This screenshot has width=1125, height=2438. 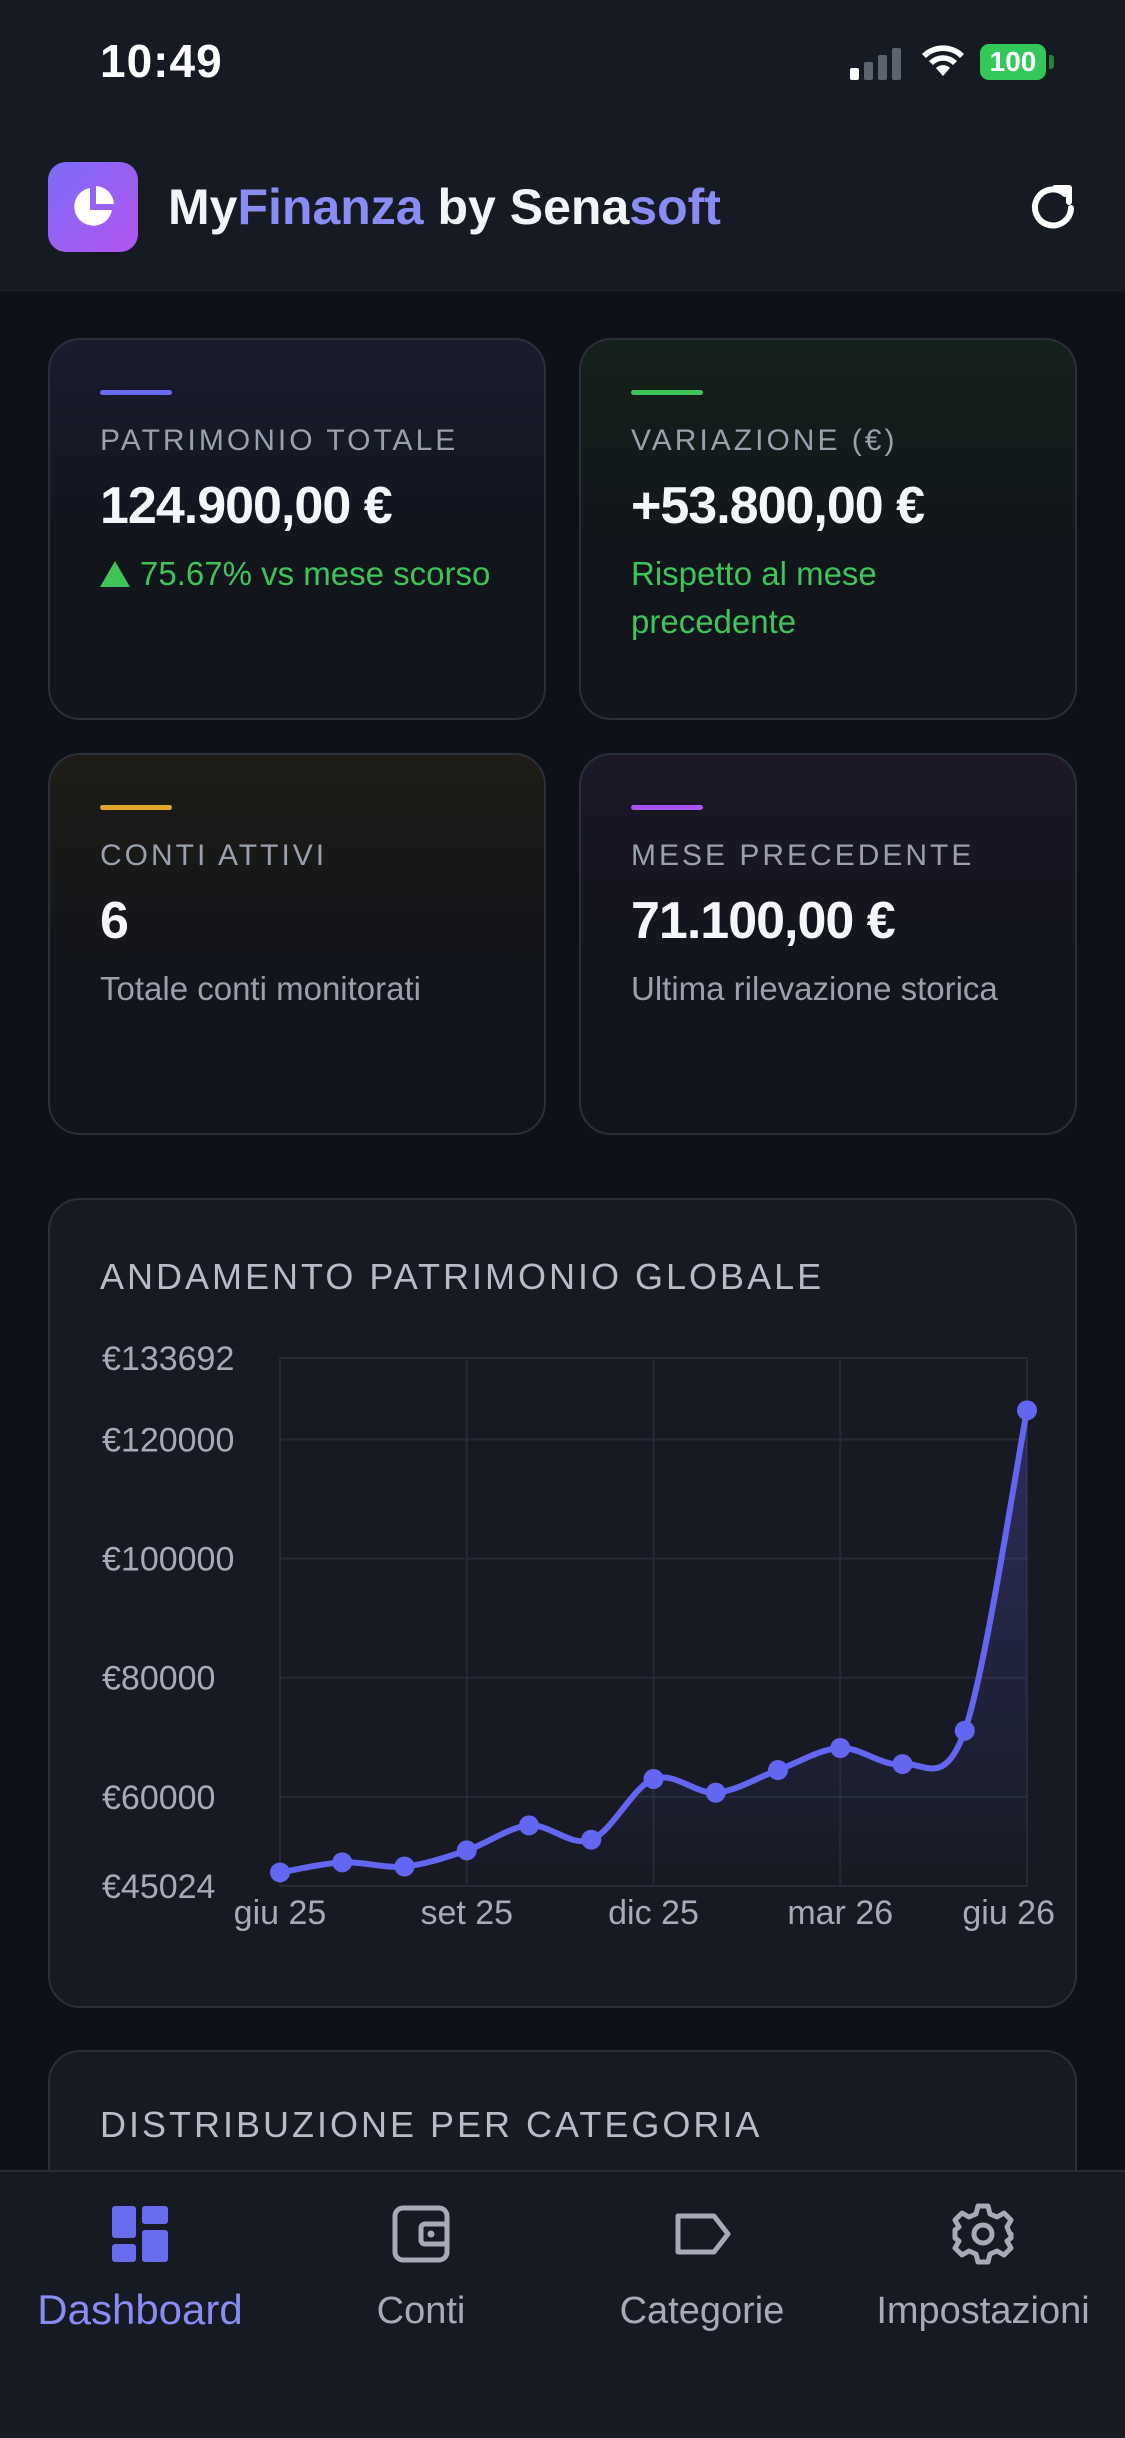 I want to click on x-tick-label: dic 25, so click(x=653, y=1913).